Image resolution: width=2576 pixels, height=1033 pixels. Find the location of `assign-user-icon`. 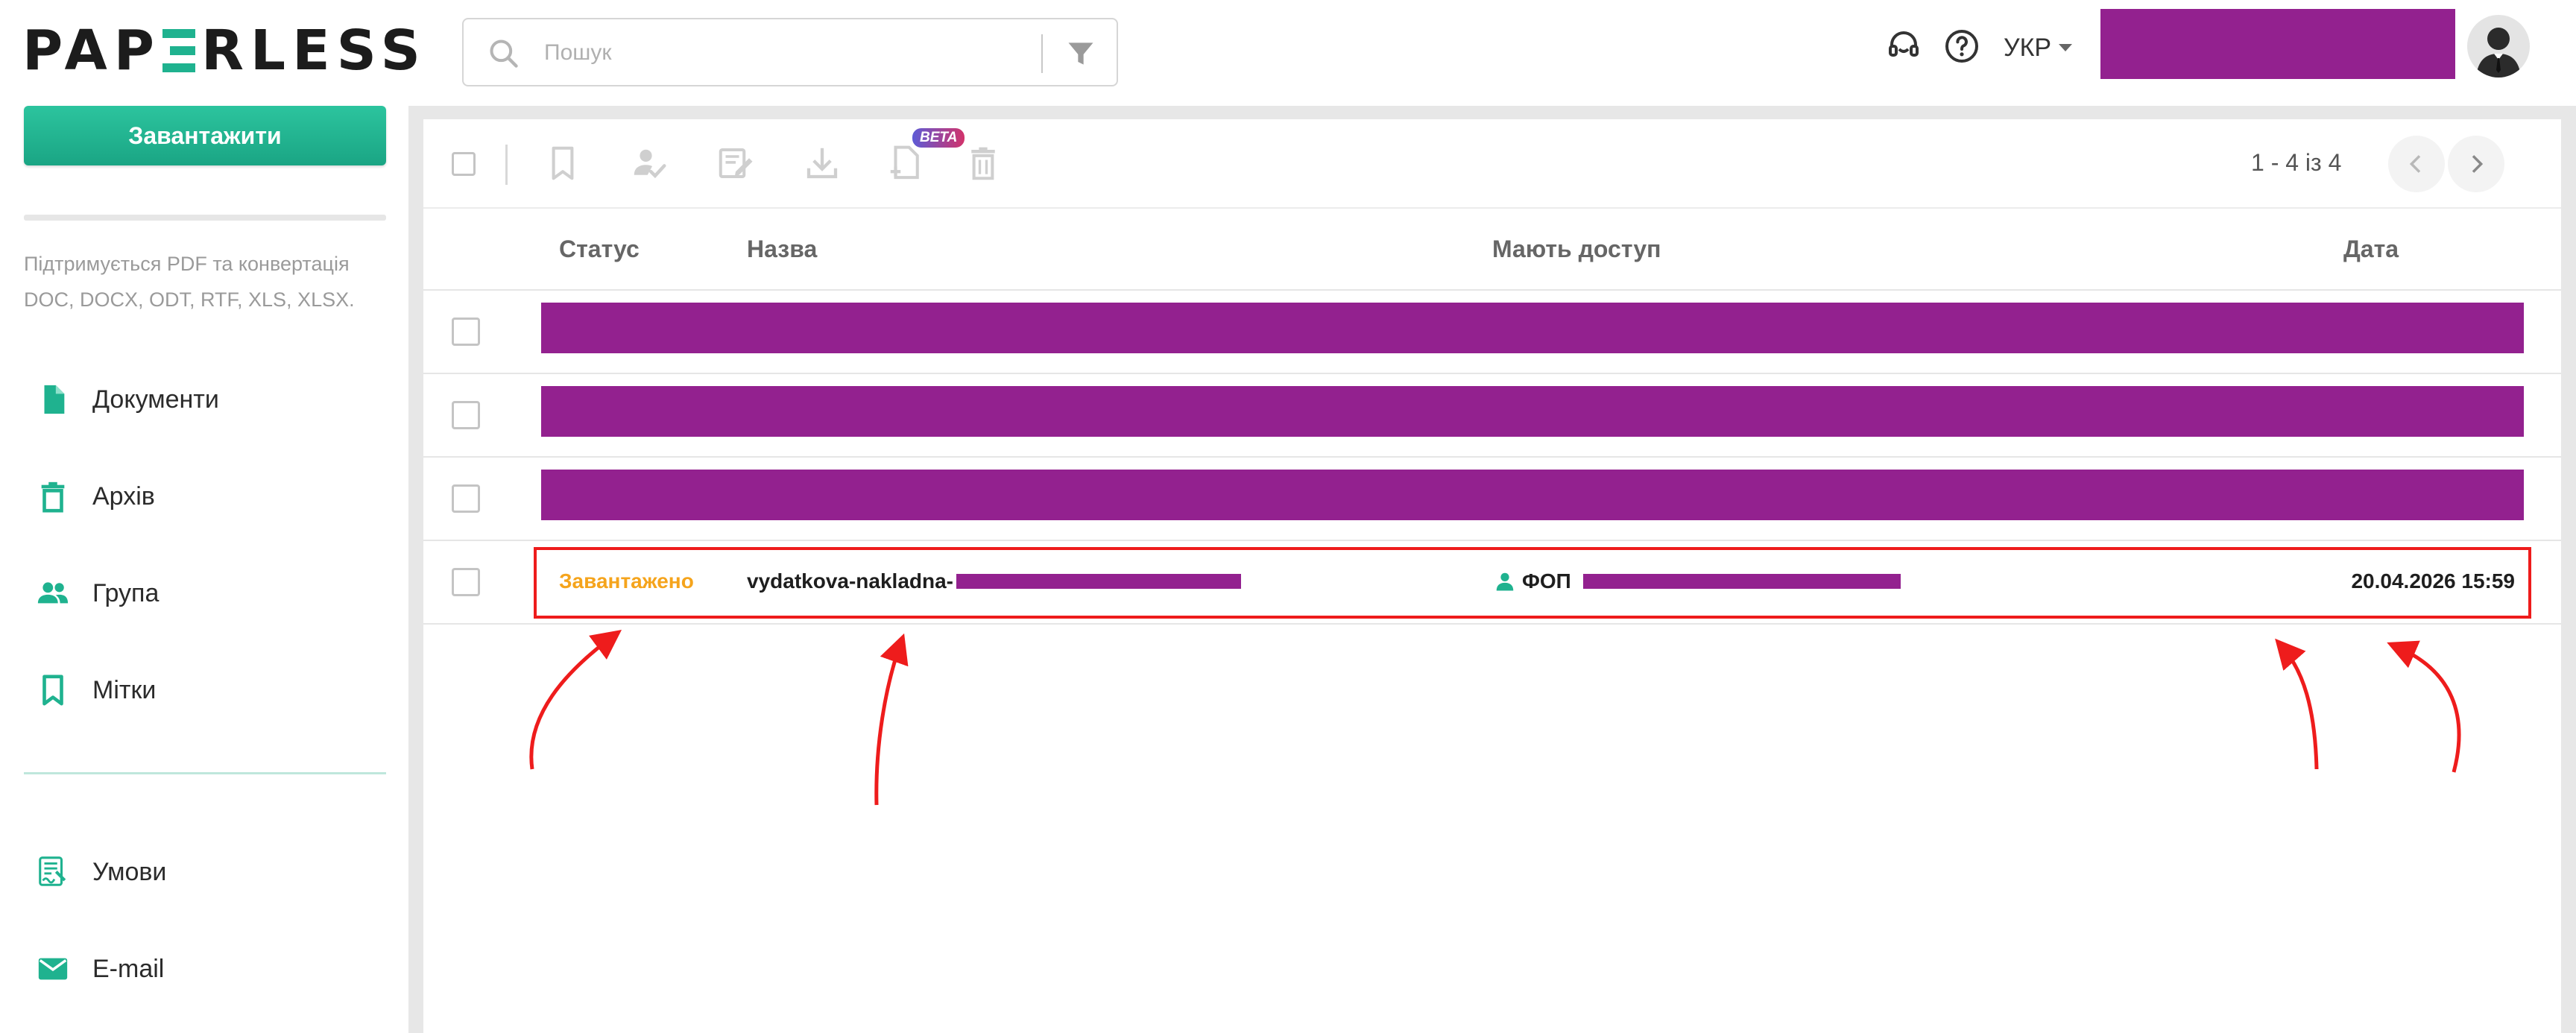

assign-user-icon is located at coordinates (649, 163).